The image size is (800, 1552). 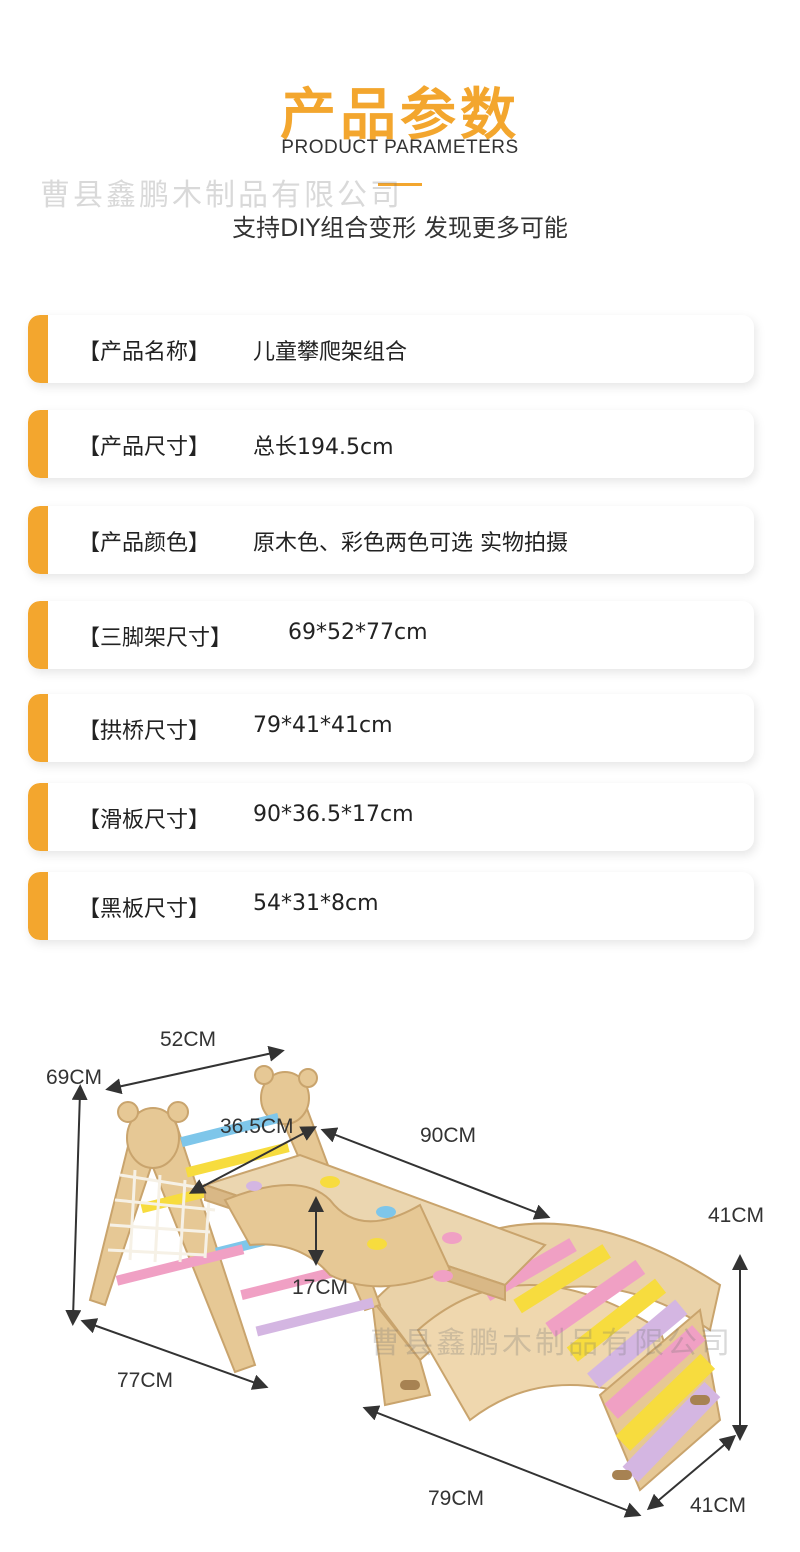 I want to click on dim-label-77: 77CM, so click(x=145, y=1380).